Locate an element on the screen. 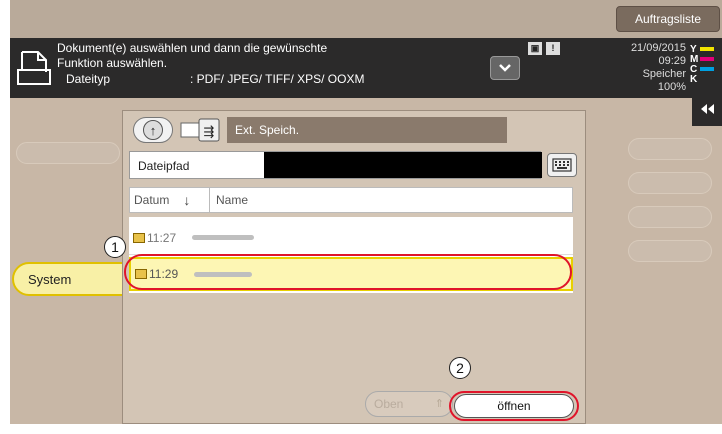 The height and width of the screenshot is (434, 722). toner-m: M is located at coordinates (706, 59).